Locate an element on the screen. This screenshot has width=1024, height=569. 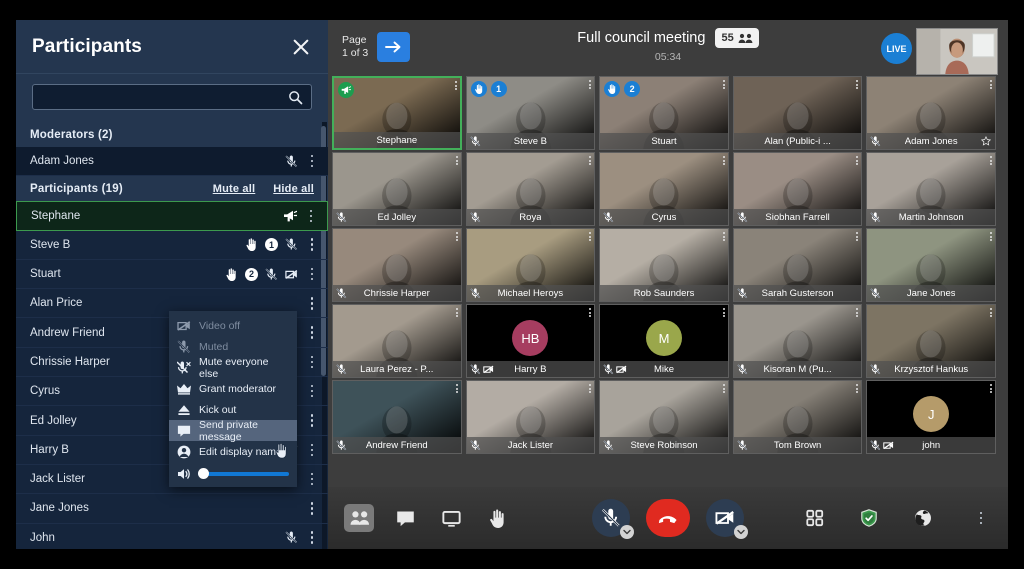
video-tile: HB Harry B is located at coordinates (530, 341).